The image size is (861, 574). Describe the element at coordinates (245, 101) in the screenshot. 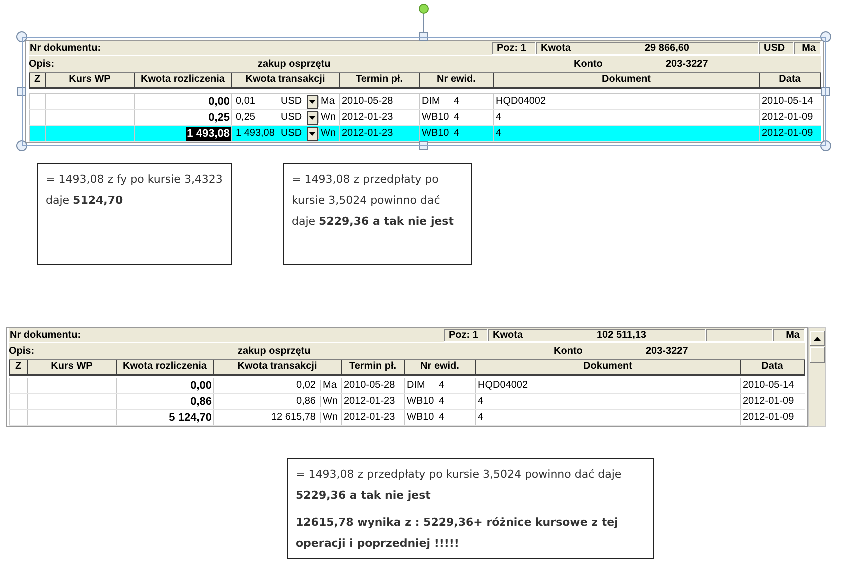

I see `table-cell-text: 0,01` at that location.